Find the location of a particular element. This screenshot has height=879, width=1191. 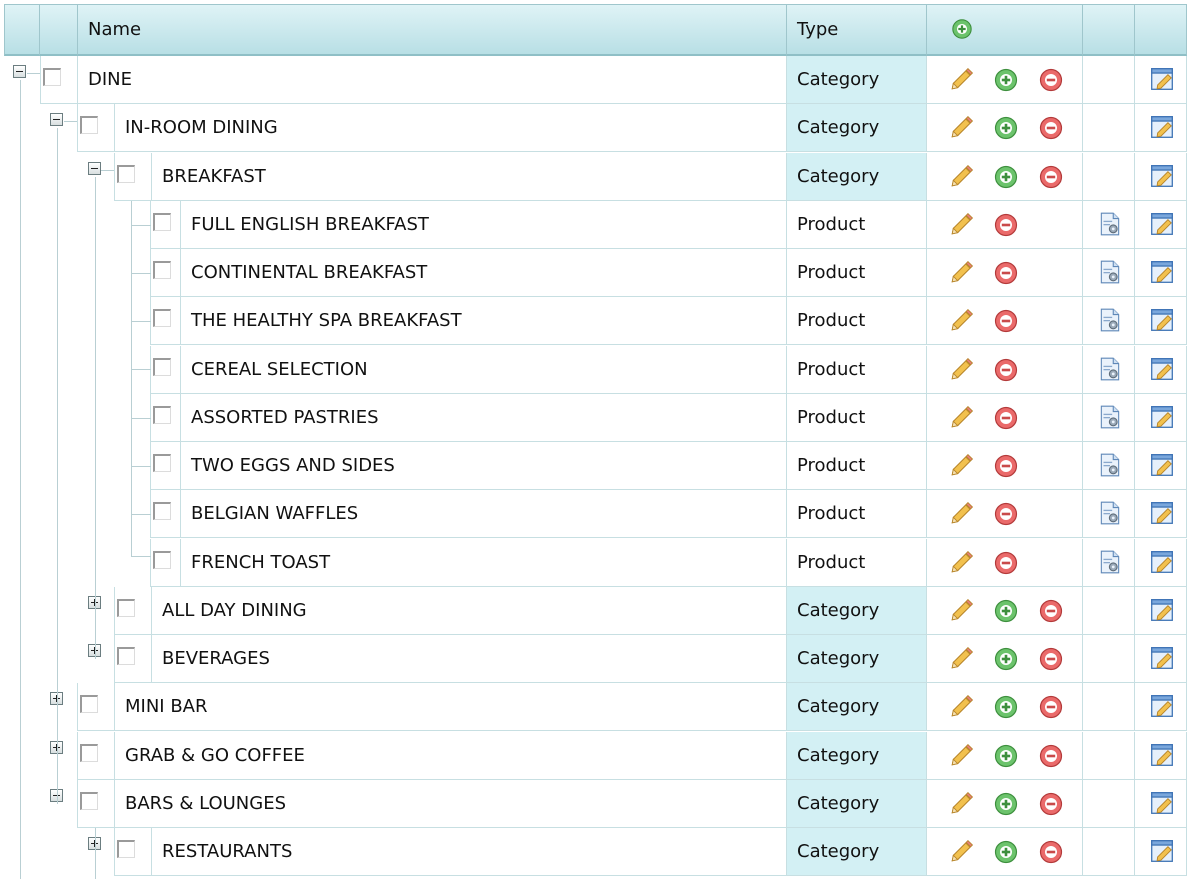

row-name: TWO EGGS AND SIDES is located at coordinates (293, 465).